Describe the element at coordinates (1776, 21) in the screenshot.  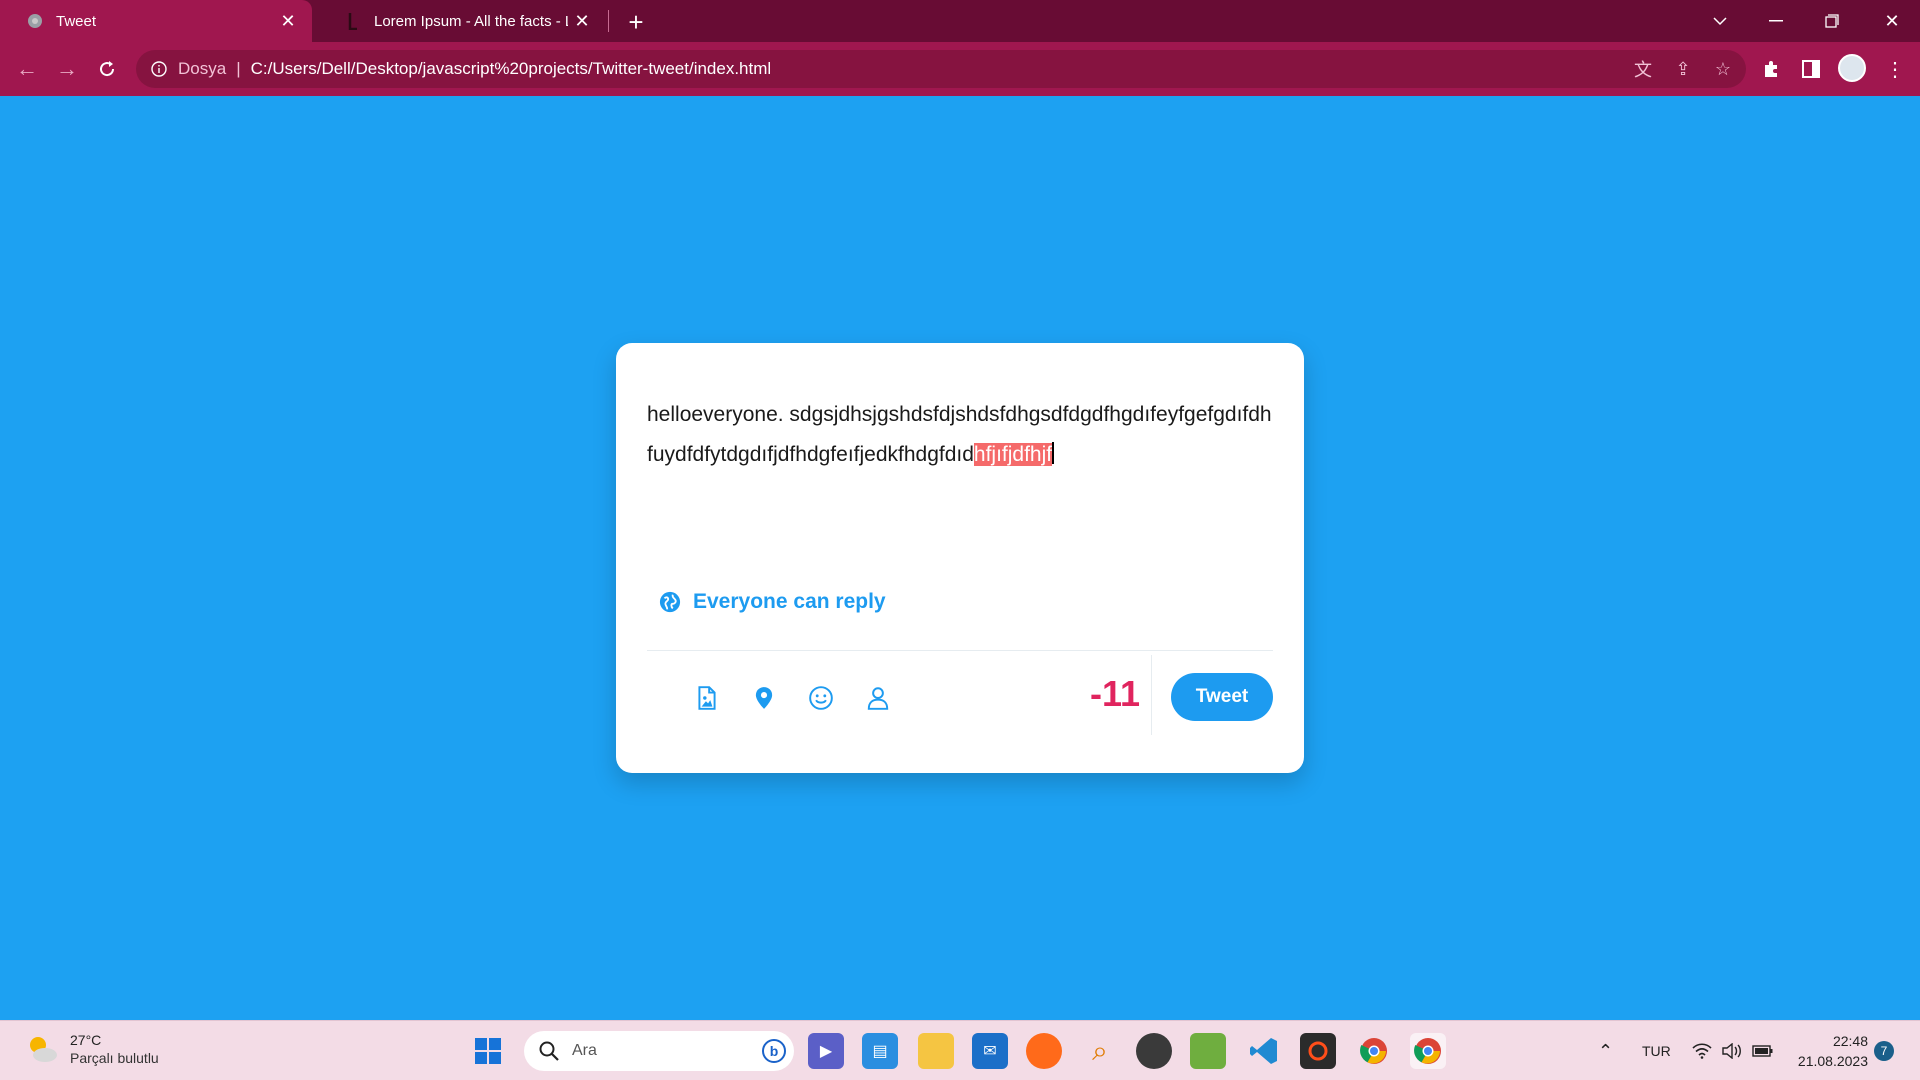
I see `minimize-icon` at that location.